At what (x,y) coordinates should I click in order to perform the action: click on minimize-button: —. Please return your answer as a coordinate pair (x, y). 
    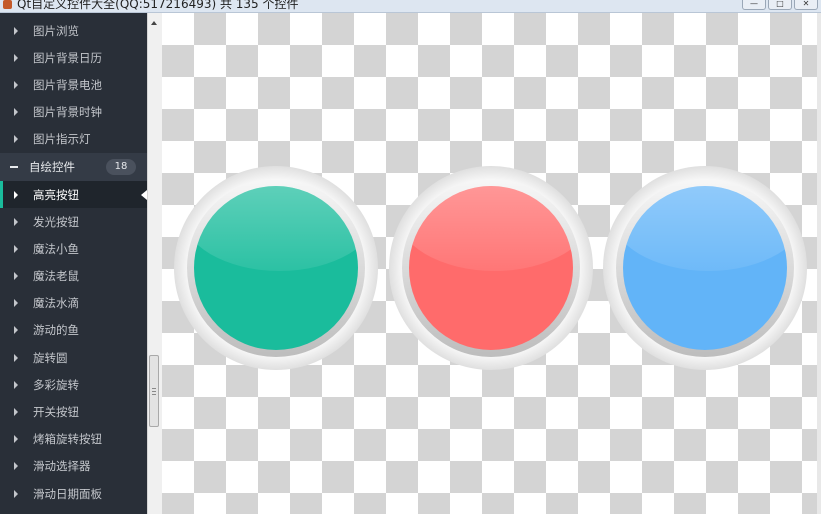
    Looking at the image, I should click on (754, 5).